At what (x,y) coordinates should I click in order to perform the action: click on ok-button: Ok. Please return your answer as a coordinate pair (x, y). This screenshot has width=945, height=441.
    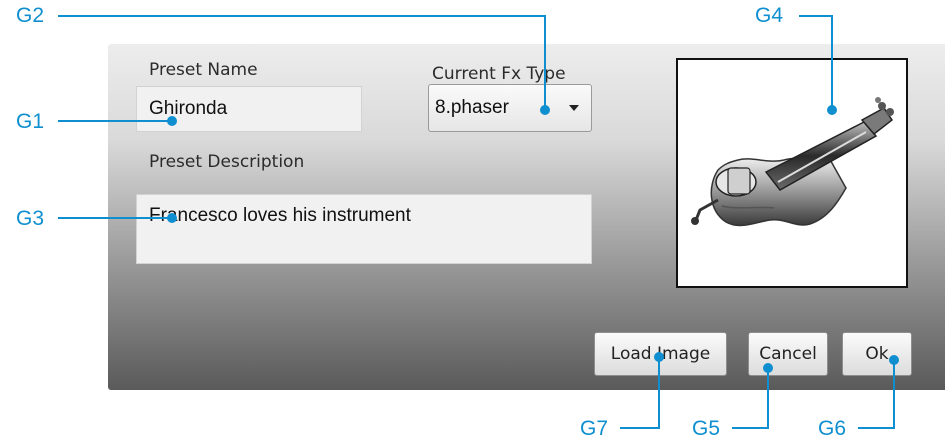
    Looking at the image, I should click on (877, 354).